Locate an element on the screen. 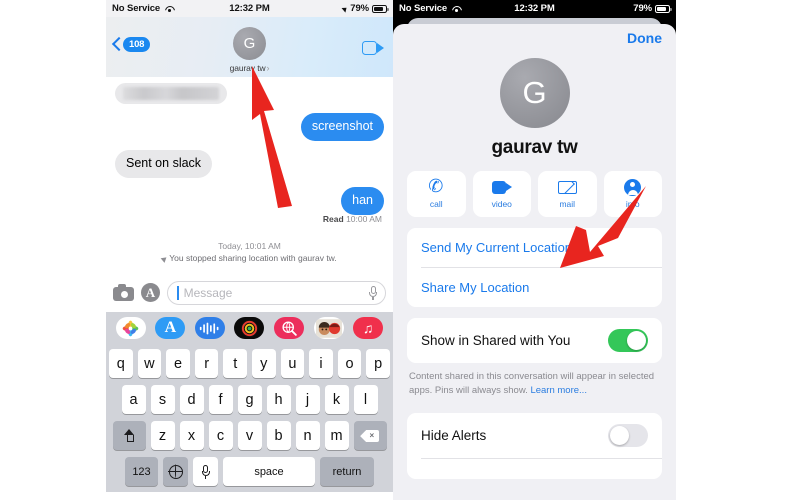 The width and height of the screenshot is (800, 500). info-button: info is located at coordinates (632, 194).